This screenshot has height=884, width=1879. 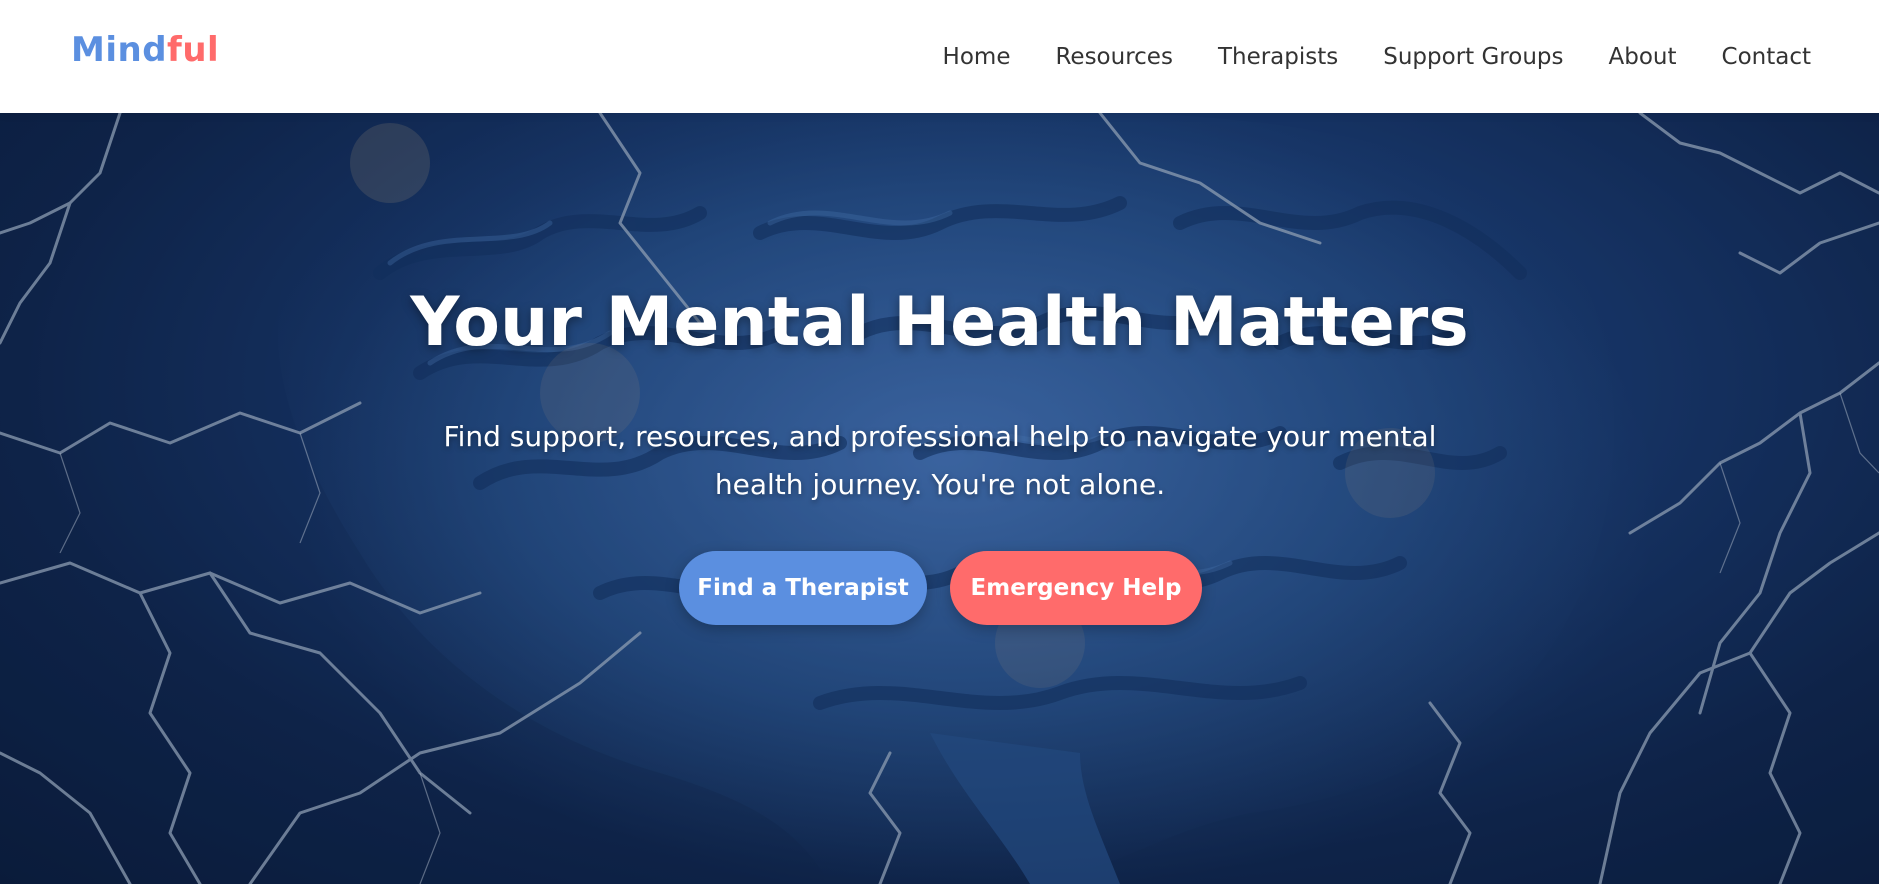 What do you see at coordinates (1643, 57) in the screenshot?
I see `nav-about: About` at bounding box center [1643, 57].